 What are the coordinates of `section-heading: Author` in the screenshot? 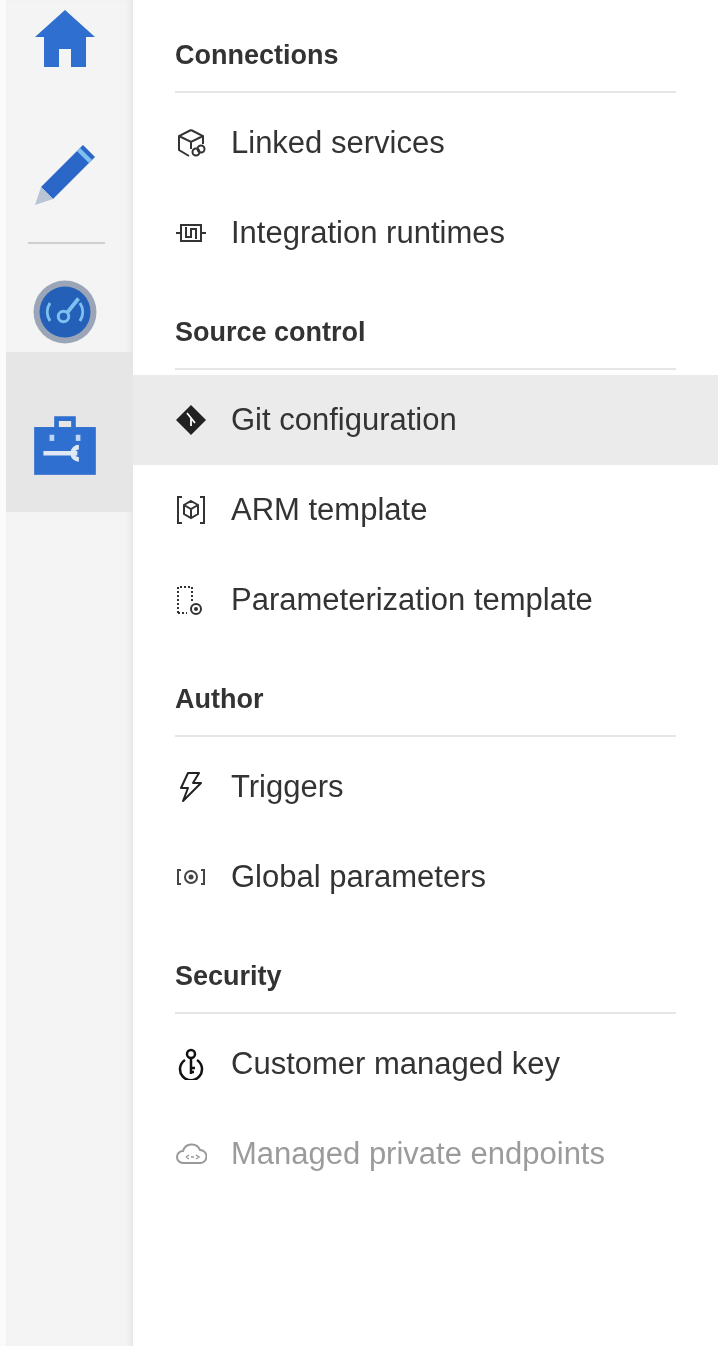 It's located at (220, 699).